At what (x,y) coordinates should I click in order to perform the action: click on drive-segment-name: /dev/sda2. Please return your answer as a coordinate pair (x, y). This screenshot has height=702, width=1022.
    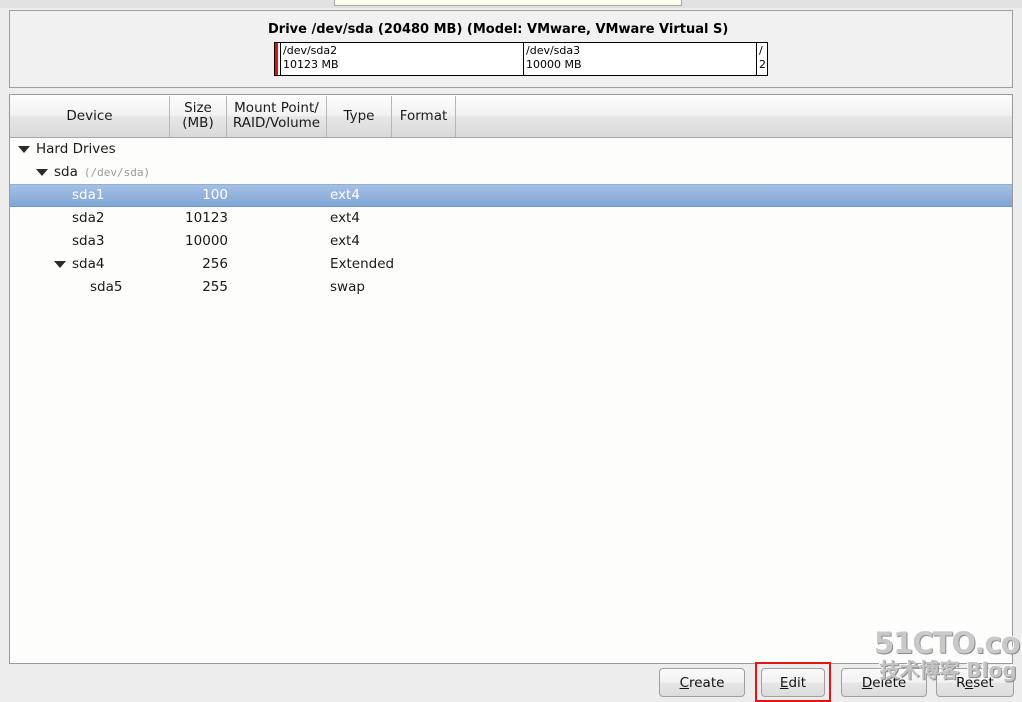
    Looking at the image, I should click on (310, 50).